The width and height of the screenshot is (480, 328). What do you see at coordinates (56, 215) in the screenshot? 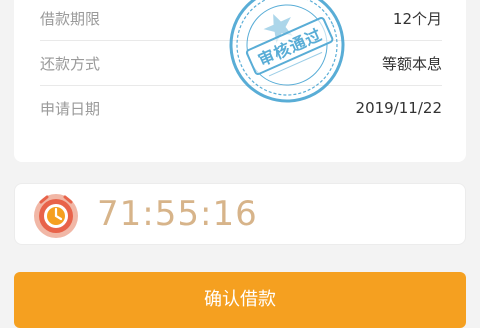
I see `alarm-clock-icon` at bounding box center [56, 215].